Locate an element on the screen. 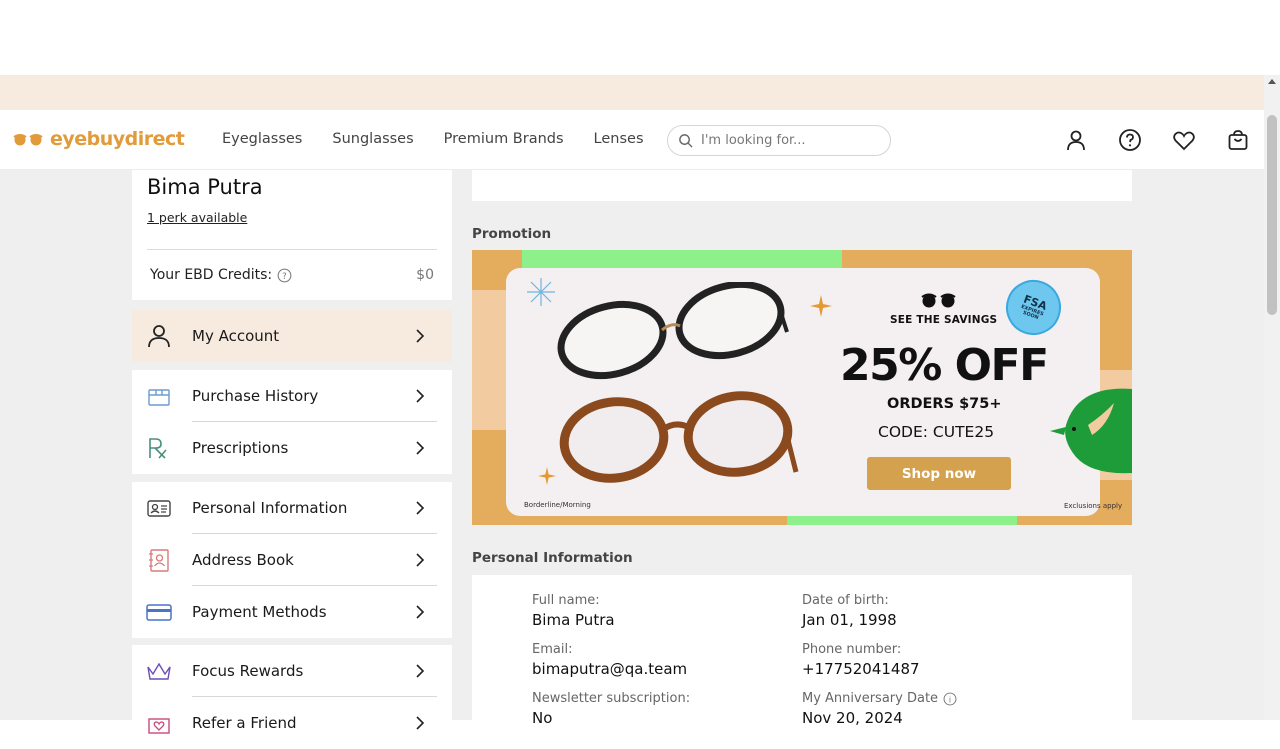  prescription-rx-icon is located at coordinates (158, 448).